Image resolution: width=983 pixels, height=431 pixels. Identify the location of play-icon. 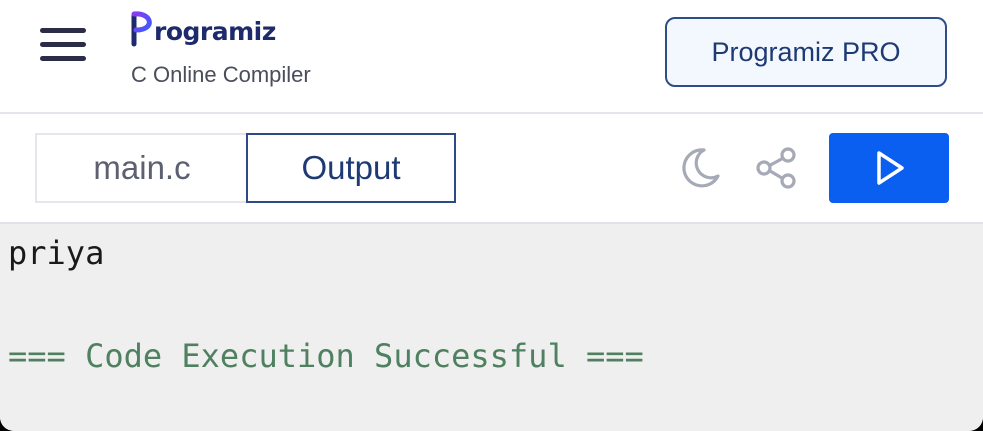
(890, 168).